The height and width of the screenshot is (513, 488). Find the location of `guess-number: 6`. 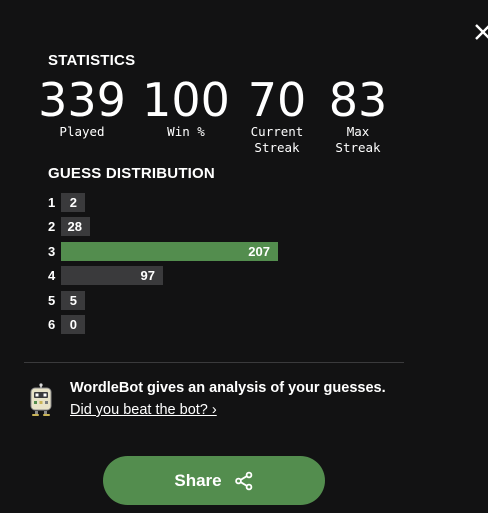

guess-number: 6 is located at coordinates (52, 324).